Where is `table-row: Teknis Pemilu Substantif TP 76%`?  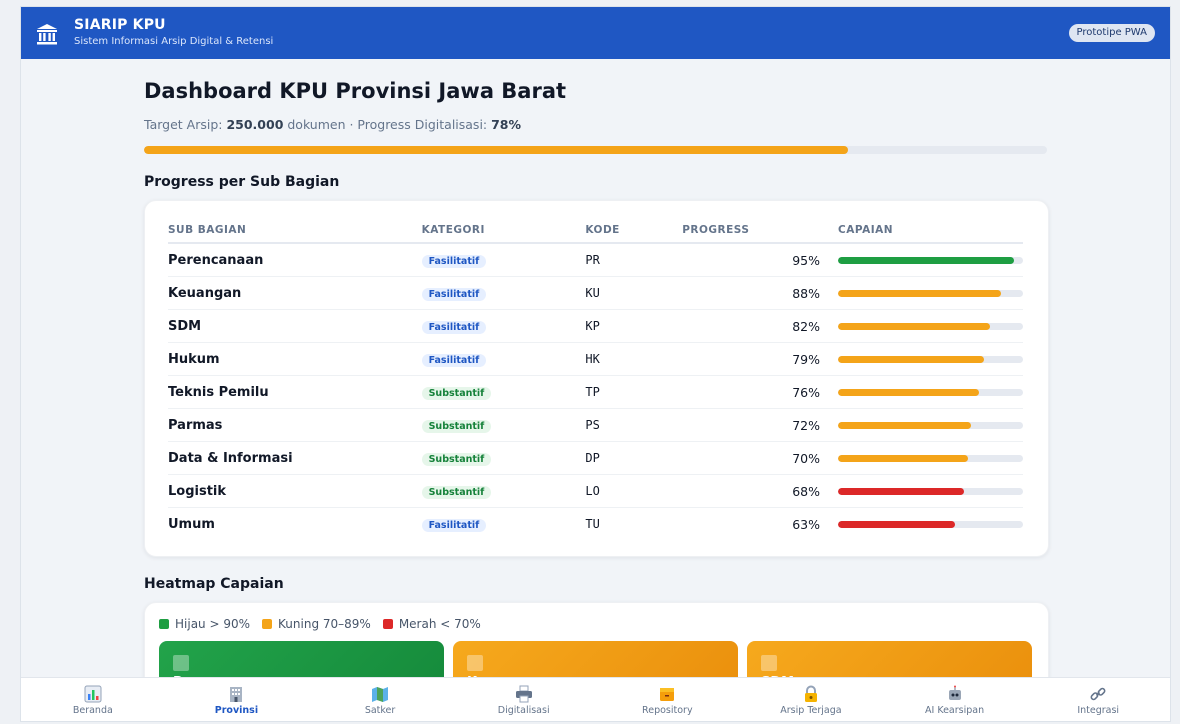
table-row: Teknis Pemilu Substantif TP 76% is located at coordinates (595, 392).